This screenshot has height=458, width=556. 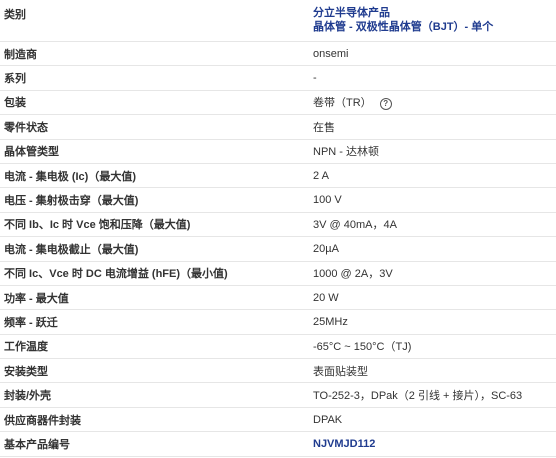 I want to click on attribute-row-power: 功率 - 最大值 20 W, so click(x=278, y=298).